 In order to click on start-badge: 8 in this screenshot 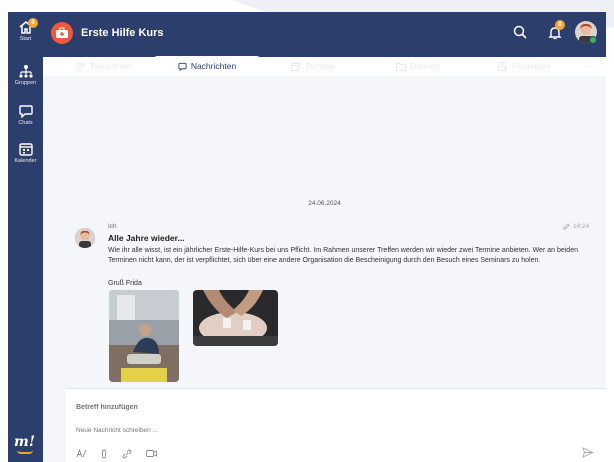, I will do `click(33, 23)`.